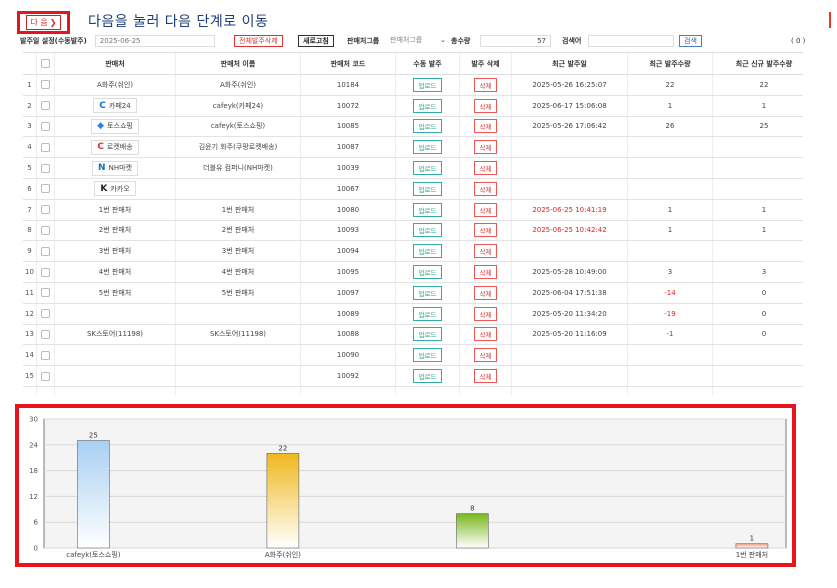 This screenshot has height=588, width=837. Describe the element at coordinates (413, 390) in the screenshot. I see `table-row` at that location.